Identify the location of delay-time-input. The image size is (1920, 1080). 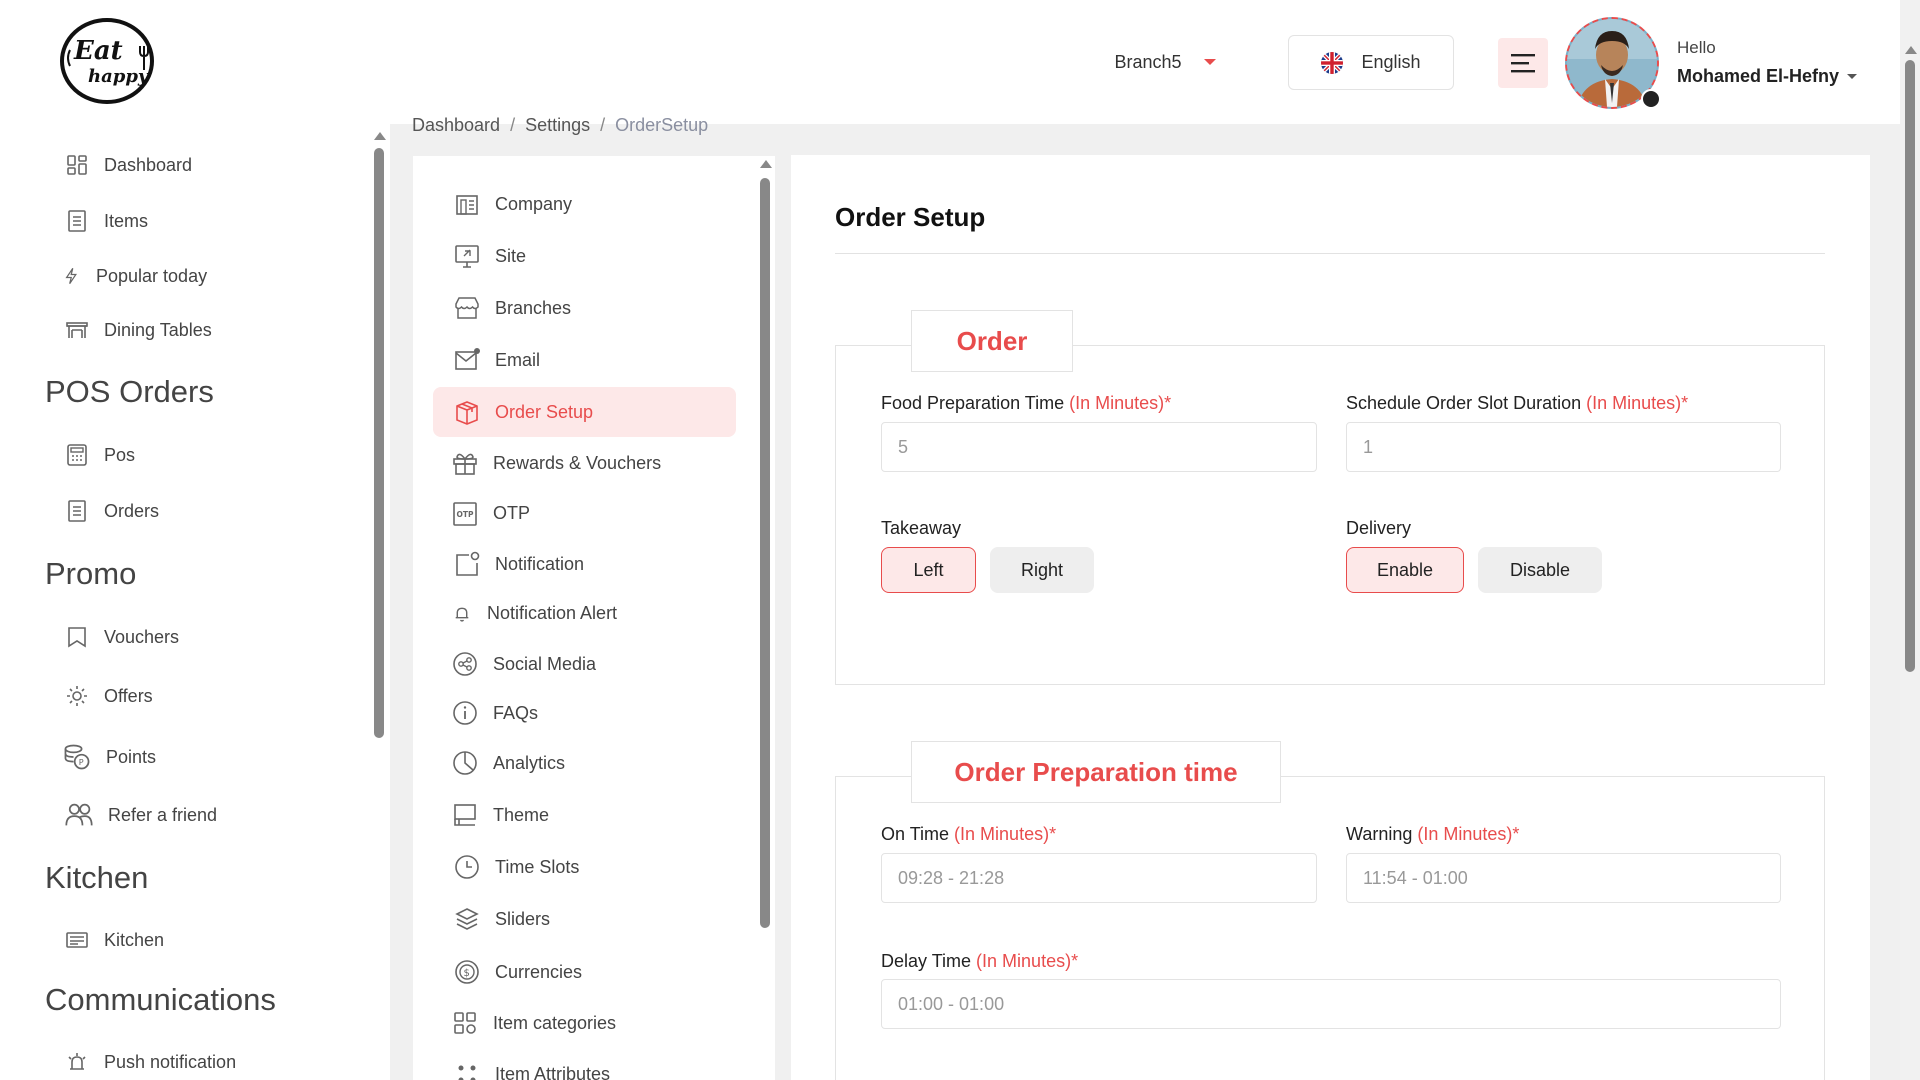
(1331, 1004).